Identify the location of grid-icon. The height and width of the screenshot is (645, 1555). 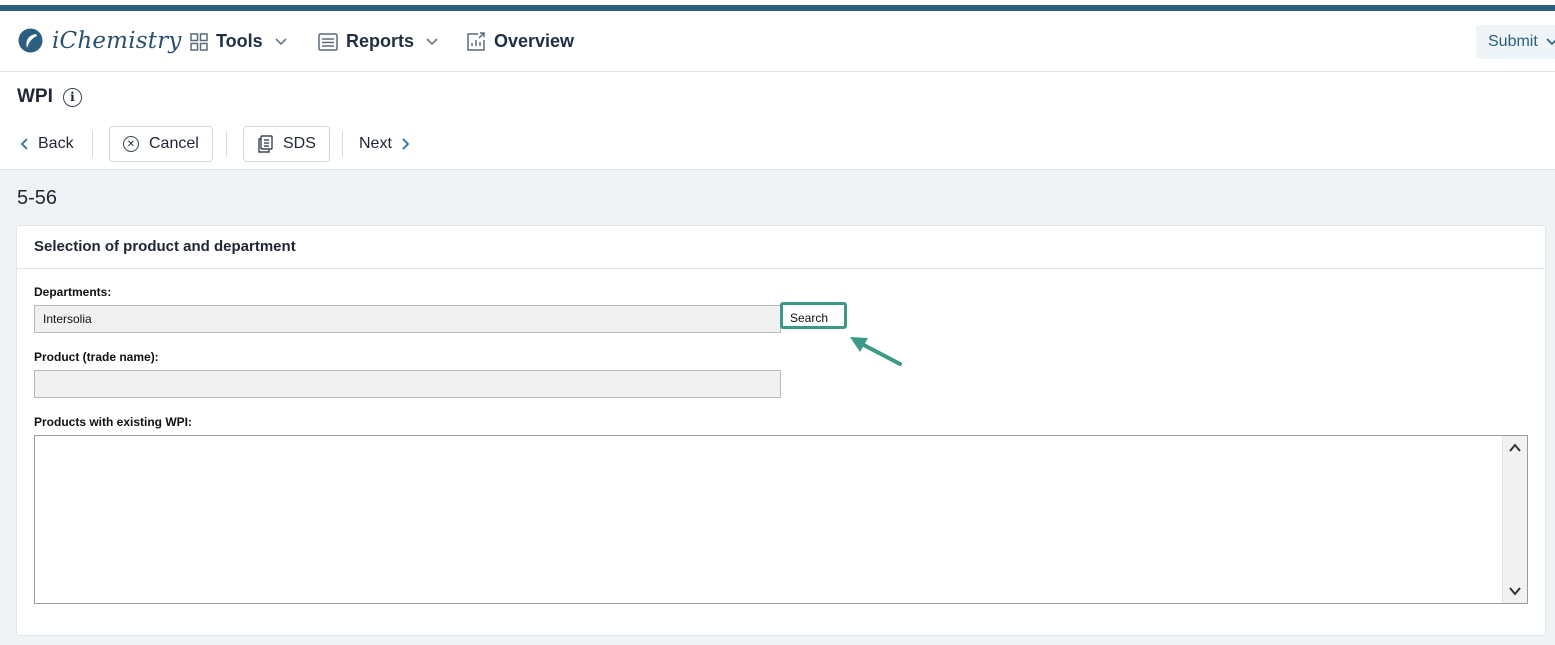
(199, 41).